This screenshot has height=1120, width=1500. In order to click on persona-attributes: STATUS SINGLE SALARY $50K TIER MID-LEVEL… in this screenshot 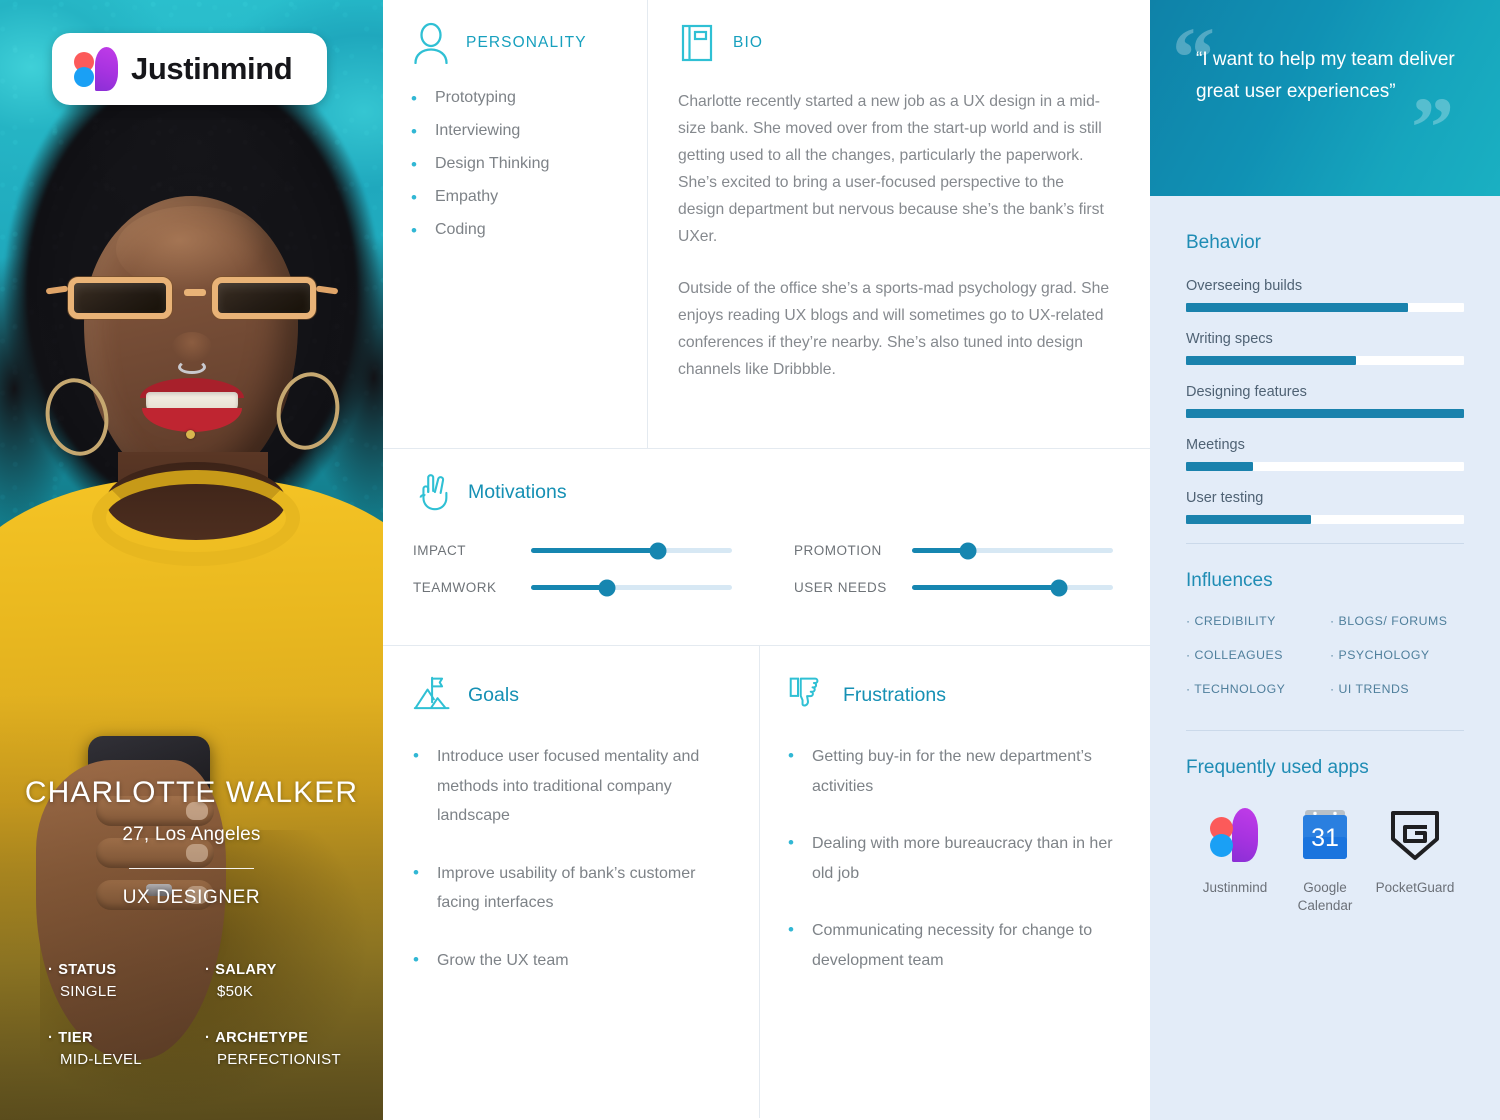, I will do `click(198, 1015)`.